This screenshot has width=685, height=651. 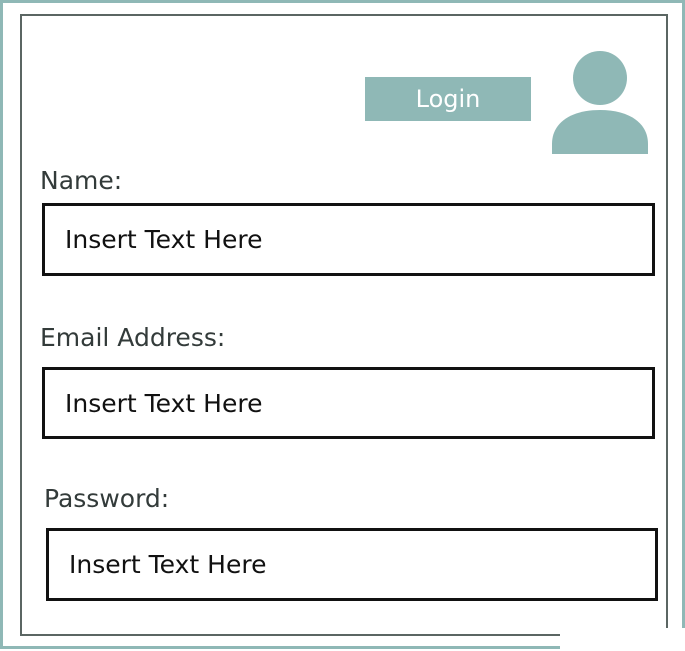 What do you see at coordinates (600, 101) in the screenshot?
I see `user-avatar-icon` at bounding box center [600, 101].